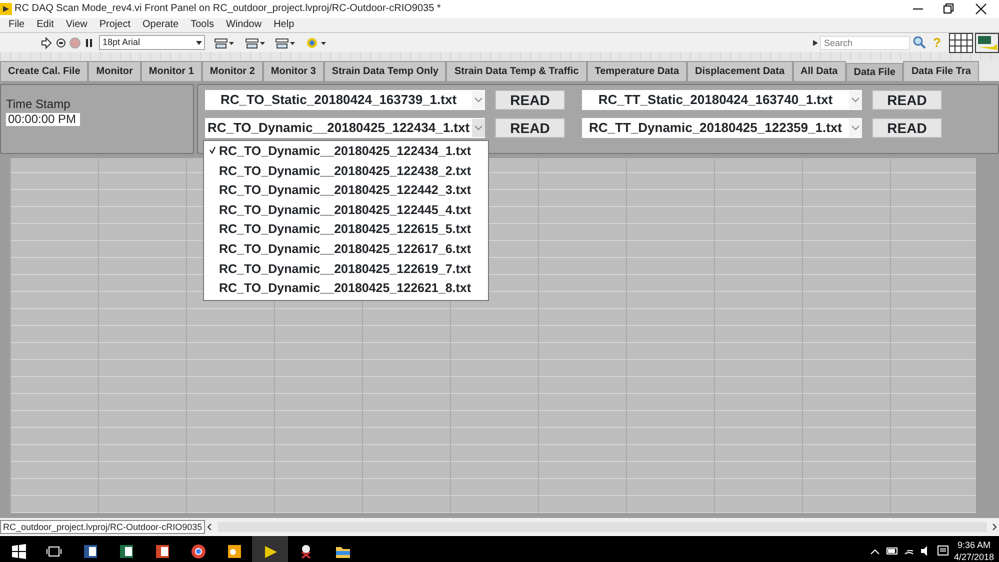  Describe the element at coordinates (740, 71) in the screenshot. I see `tab: Displacement Data` at that location.